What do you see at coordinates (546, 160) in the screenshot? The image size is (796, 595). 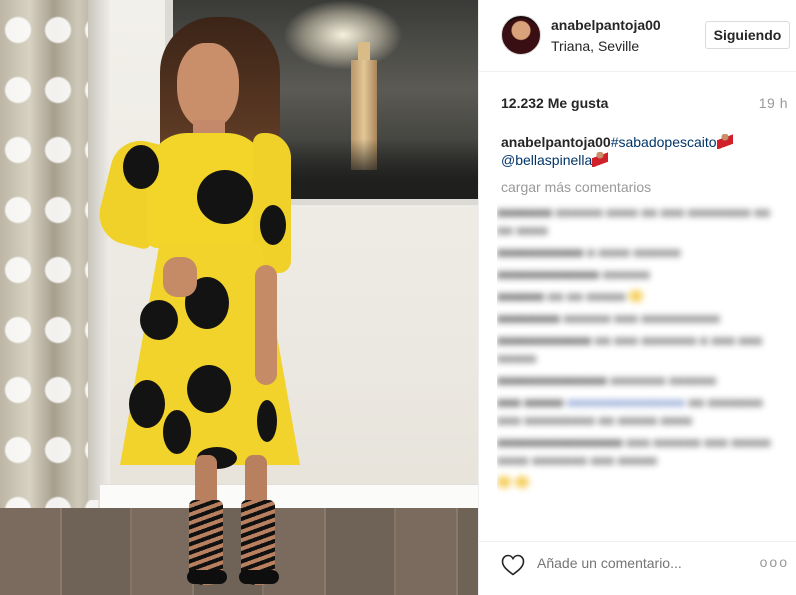 I see `caption-mention: @bellaspinella` at bounding box center [546, 160].